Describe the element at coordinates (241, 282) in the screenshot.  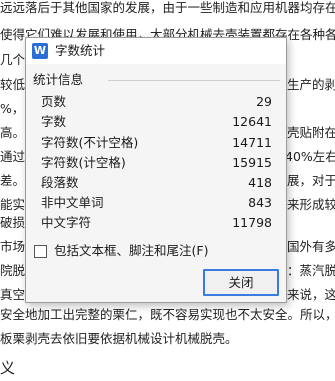
I see `close-button: 关闭` at that location.